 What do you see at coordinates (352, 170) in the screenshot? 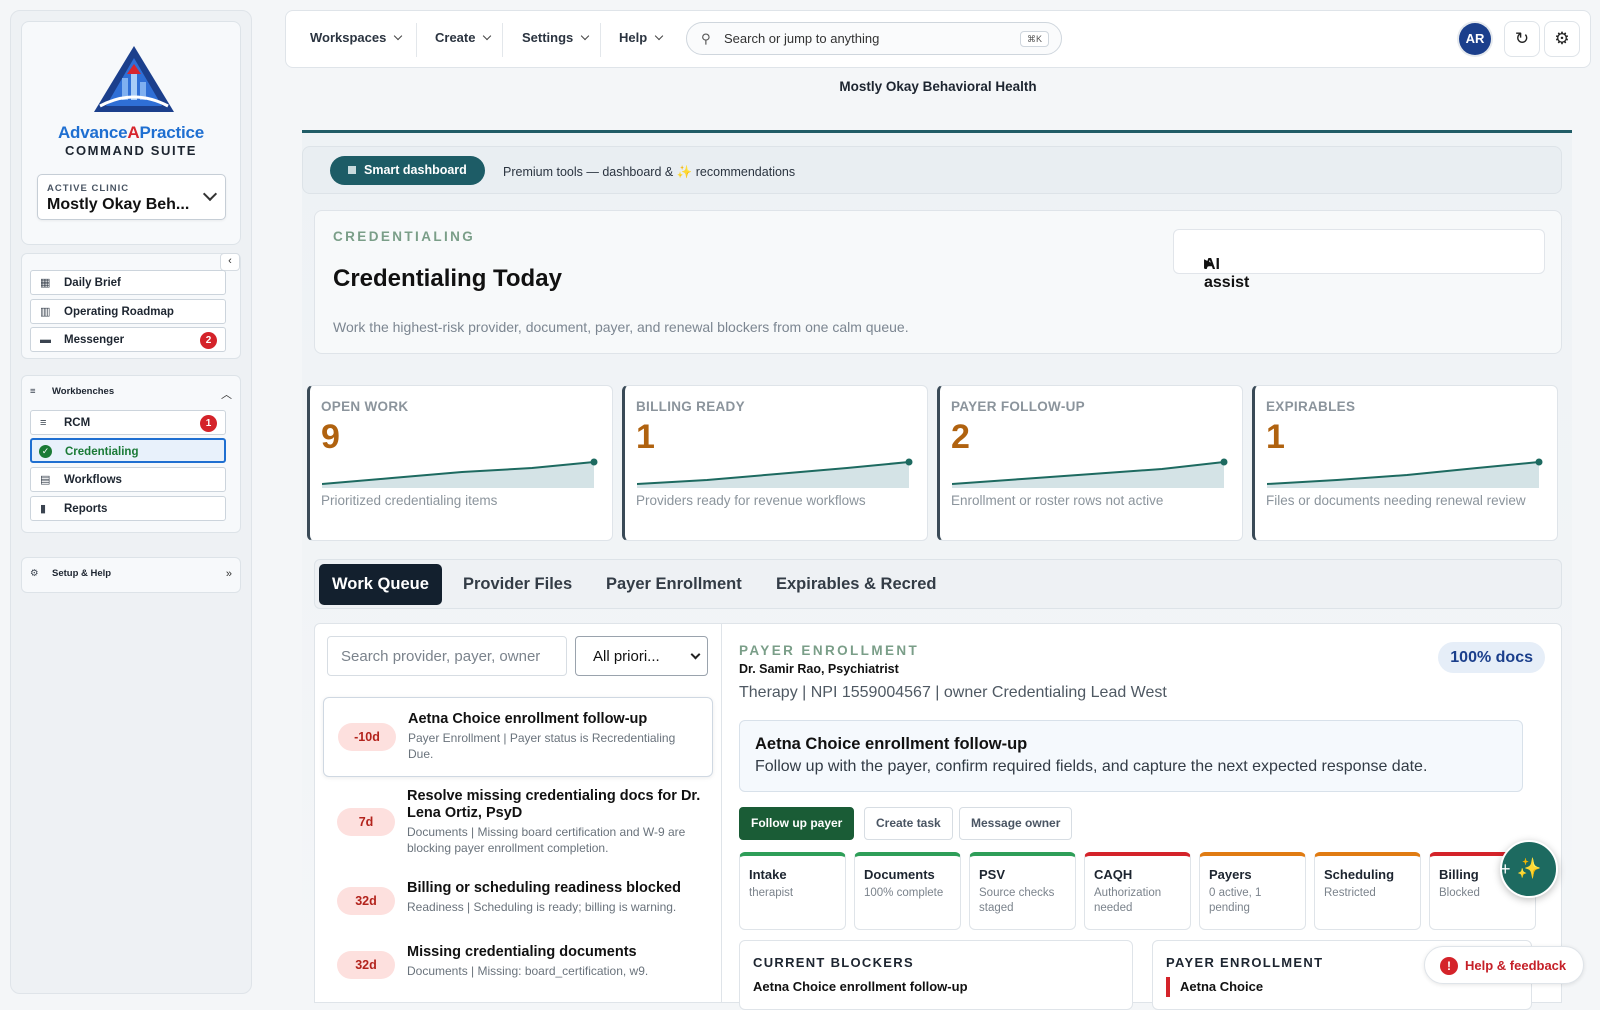
I see `dashboard-icon` at bounding box center [352, 170].